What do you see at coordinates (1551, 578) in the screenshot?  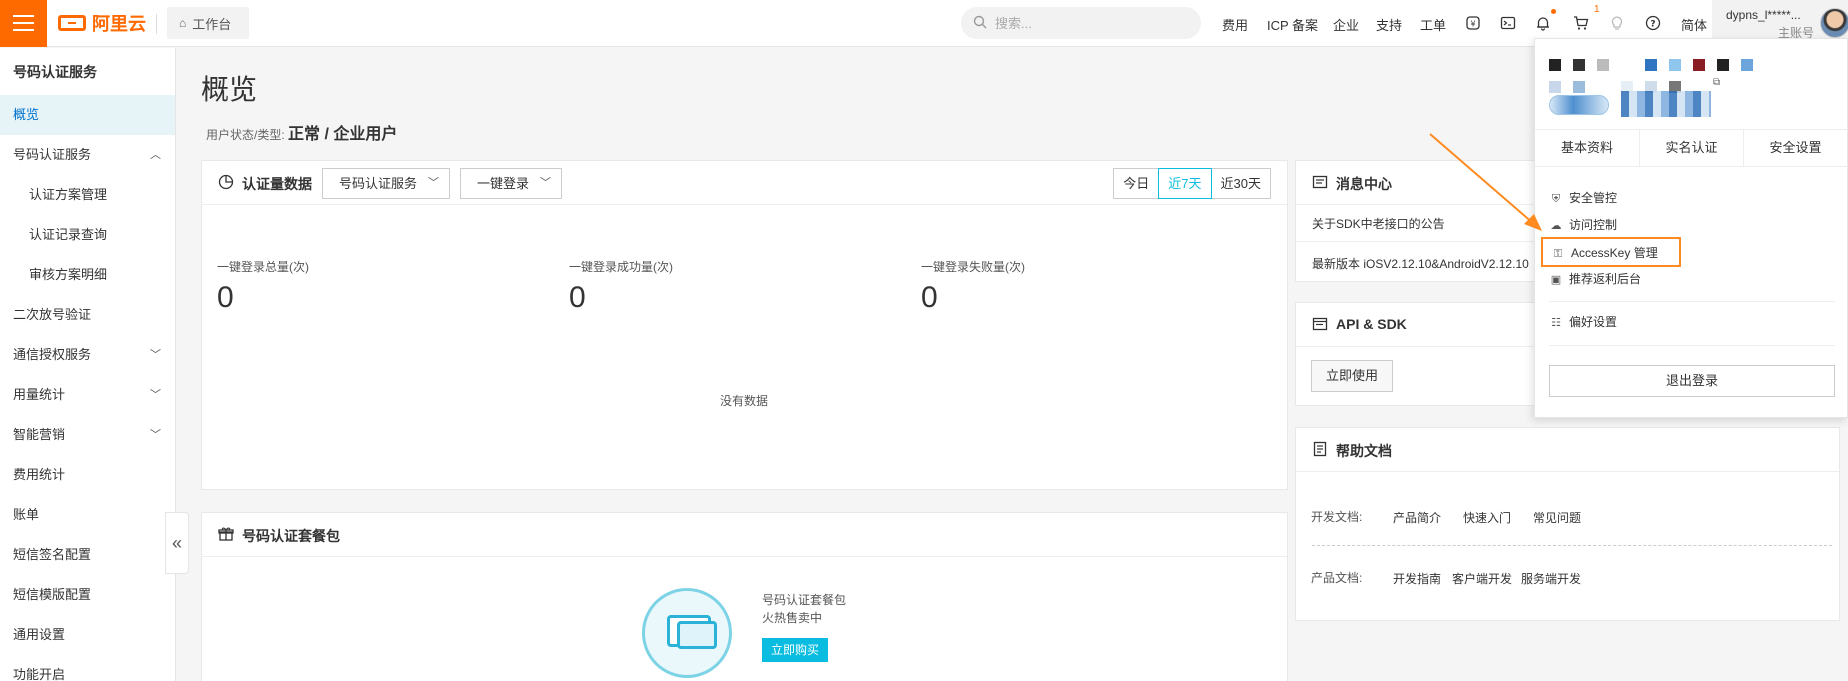 I see `doc-link-server-dev: 服务端开发` at bounding box center [1551, 578].